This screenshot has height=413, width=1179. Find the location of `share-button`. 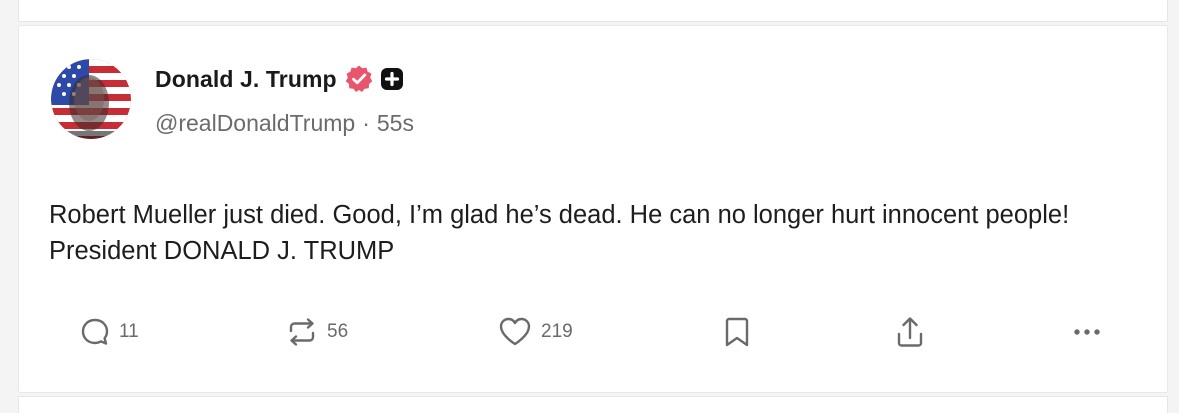

share-button is located at coordinates (910, 332).